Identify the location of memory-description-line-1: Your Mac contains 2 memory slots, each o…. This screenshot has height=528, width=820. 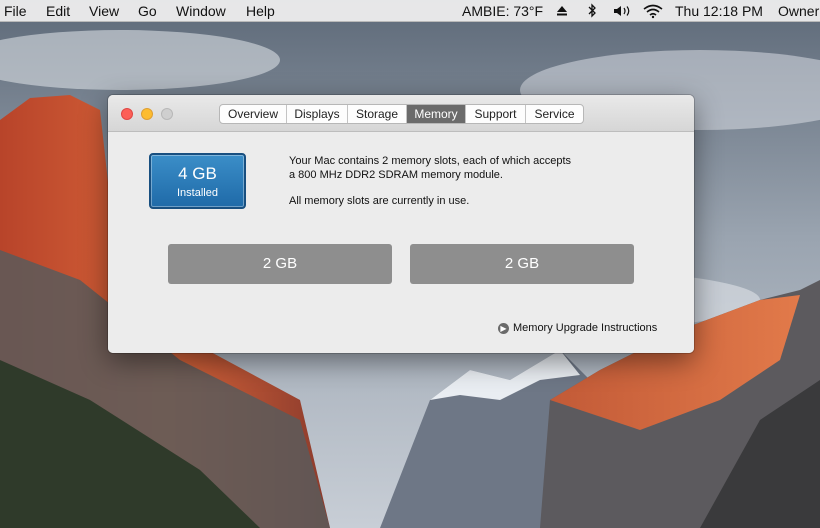
(430, 161).